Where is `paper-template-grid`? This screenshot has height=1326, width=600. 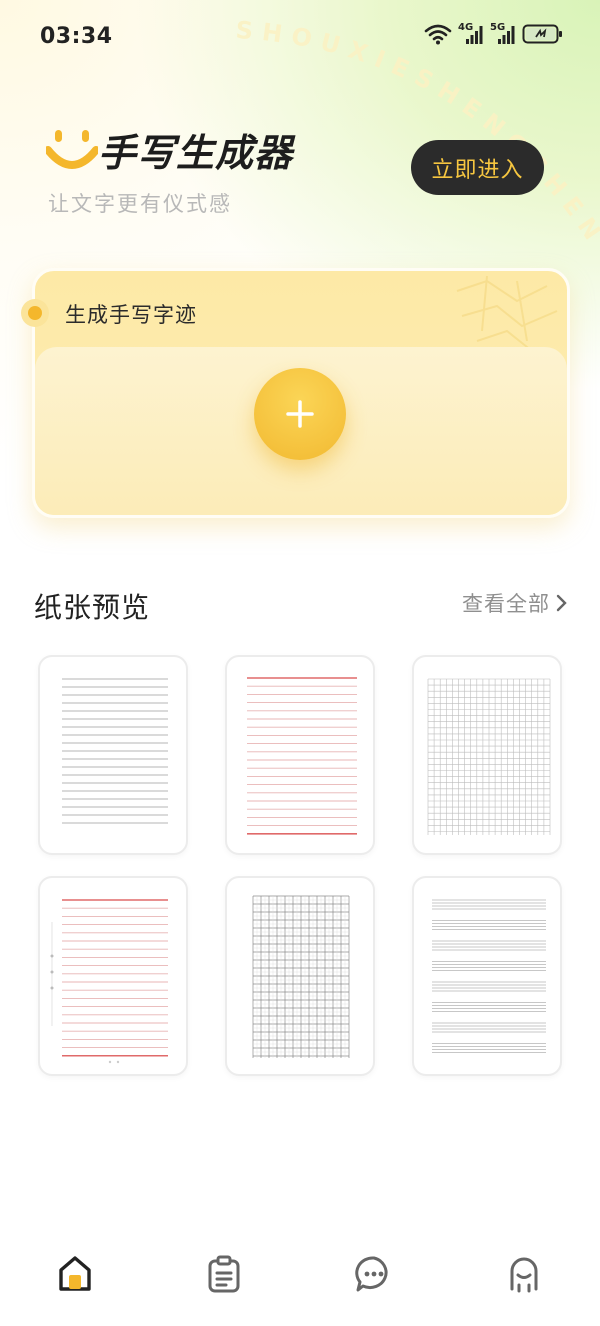
paper-template-grid is located at coordinates (487, 755).